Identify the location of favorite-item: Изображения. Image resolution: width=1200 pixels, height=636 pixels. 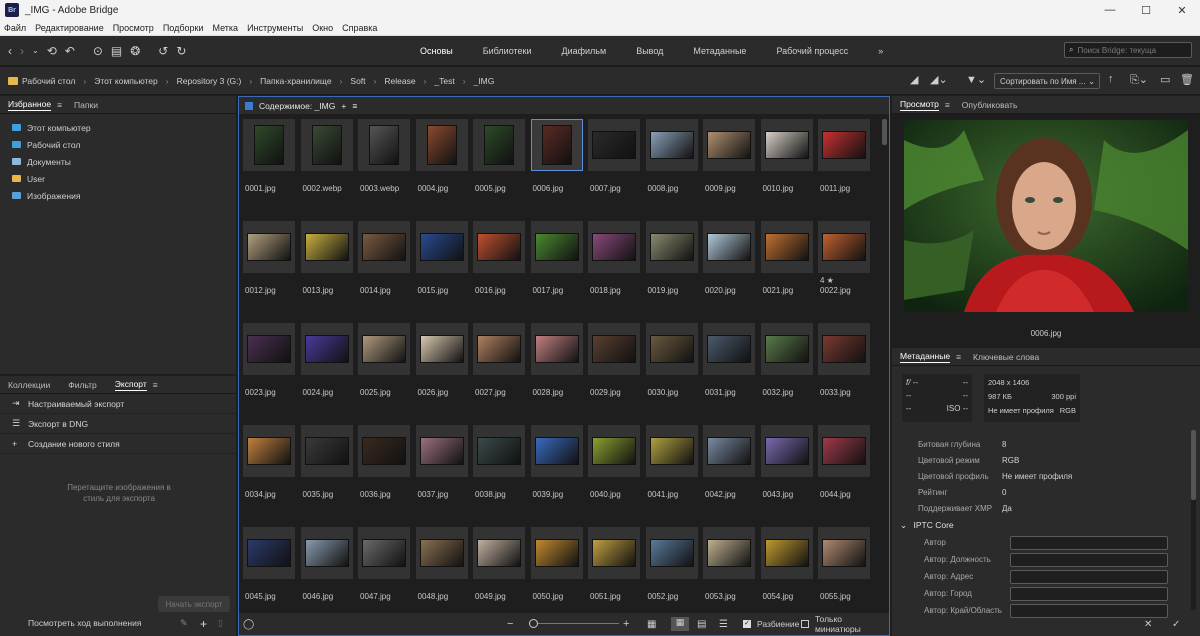
(118, 195).